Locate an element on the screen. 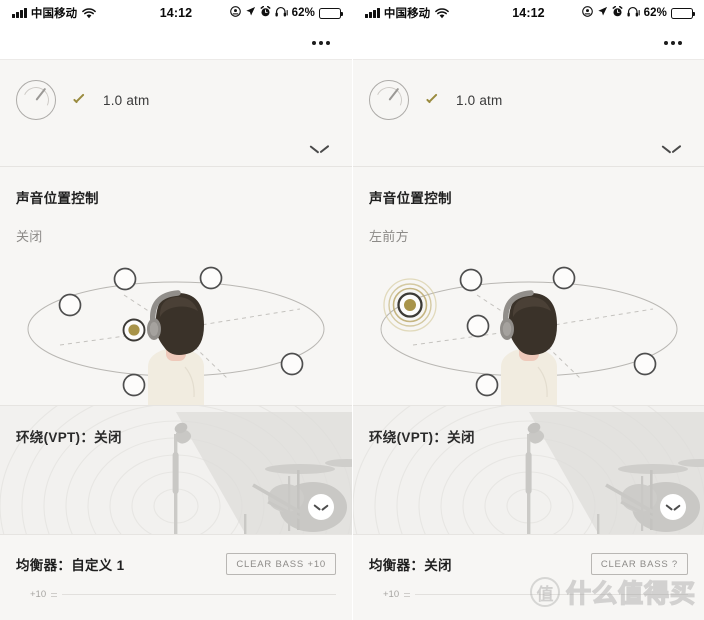 This screenshot has width=704, height=620. equalizer-title: 均衡器：自定义 1 is located at coordinates (70, 565).